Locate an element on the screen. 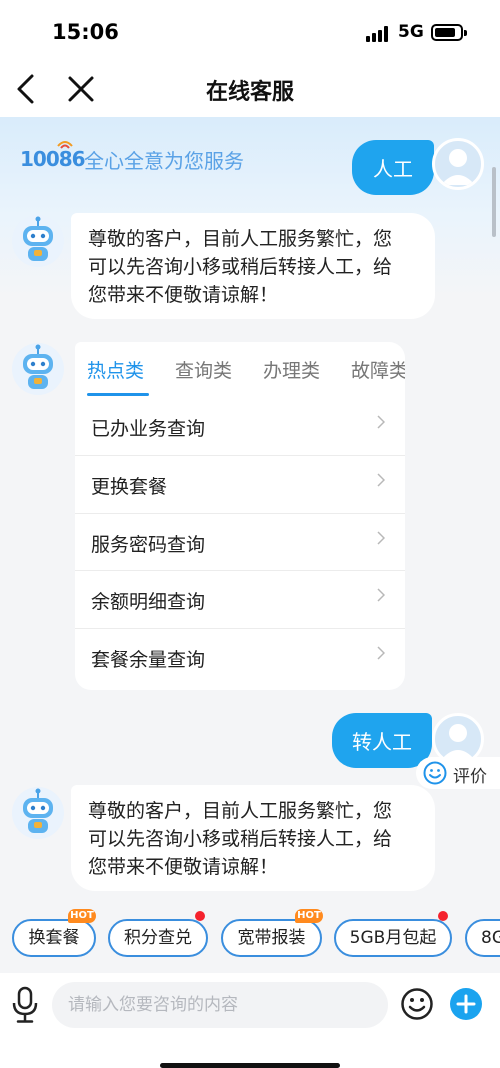 The image size is (500, 1068). status-bar: 15:06 5G is located at coordinates (250, 31).